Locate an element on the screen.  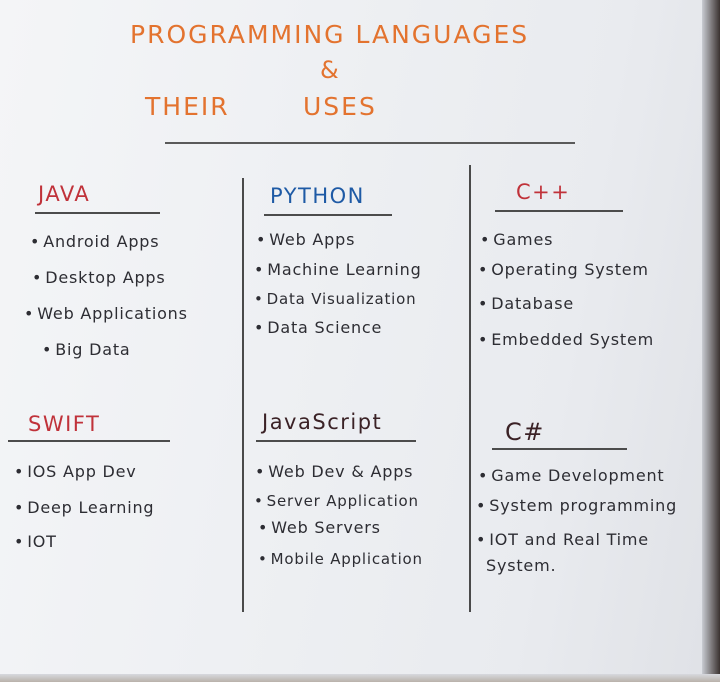
java-item: Web Applications is located at coordinates (106, 313).